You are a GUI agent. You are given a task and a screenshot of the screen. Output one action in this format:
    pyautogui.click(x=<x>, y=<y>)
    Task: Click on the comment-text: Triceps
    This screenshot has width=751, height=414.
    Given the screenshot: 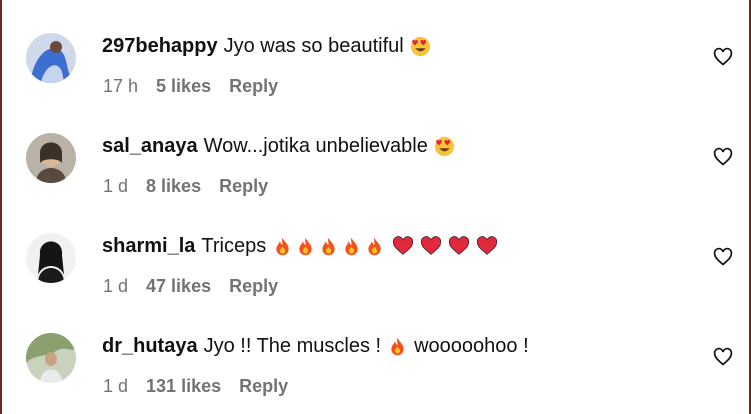 What is the action you would take?
    pyautogui.click(x=234, y=246)
    